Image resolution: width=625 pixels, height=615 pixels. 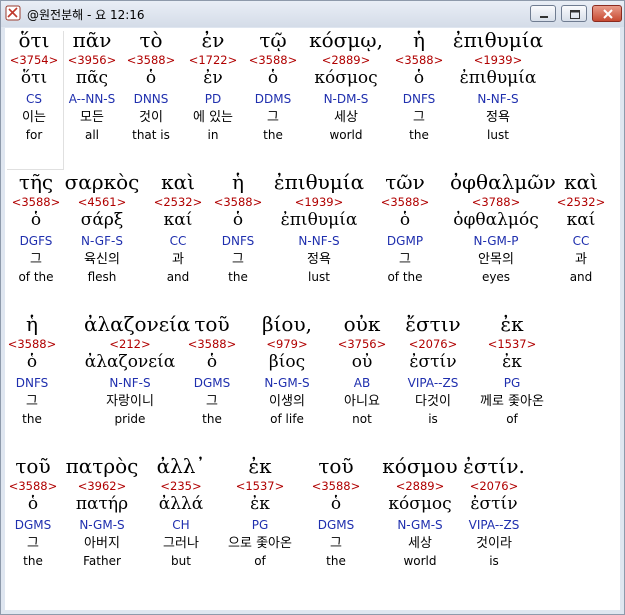 What do you see at coordinates (581, 241) in the screenshot?
I see `parsing-code: CC` at bounding box center [581, 241].